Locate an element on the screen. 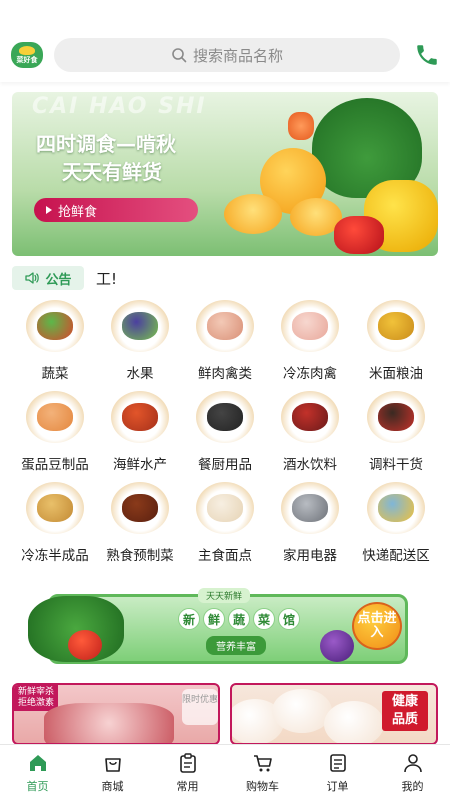 The height and width of the screenshot is (800, 450). bottom-tab-bar: 首页 商城 常用 购物车 订单 我的 is located at coordinates (225, 772).